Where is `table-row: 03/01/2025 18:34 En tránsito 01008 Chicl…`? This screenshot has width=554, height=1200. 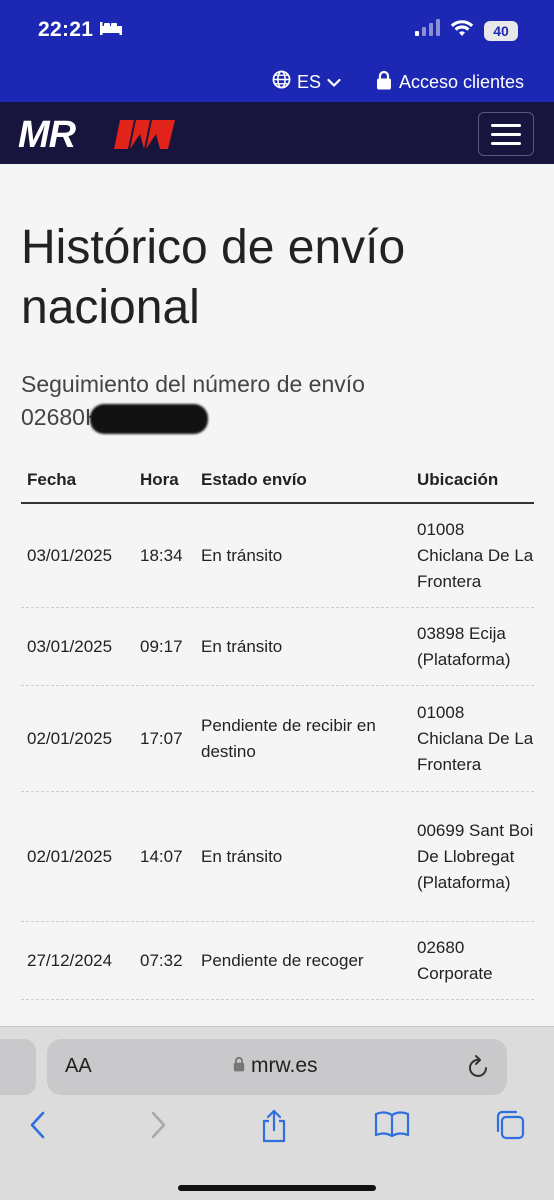
table-row: 03/01/2025 18:34 En tránsito 01008 Chicl… is located at coordinates (277, 556).